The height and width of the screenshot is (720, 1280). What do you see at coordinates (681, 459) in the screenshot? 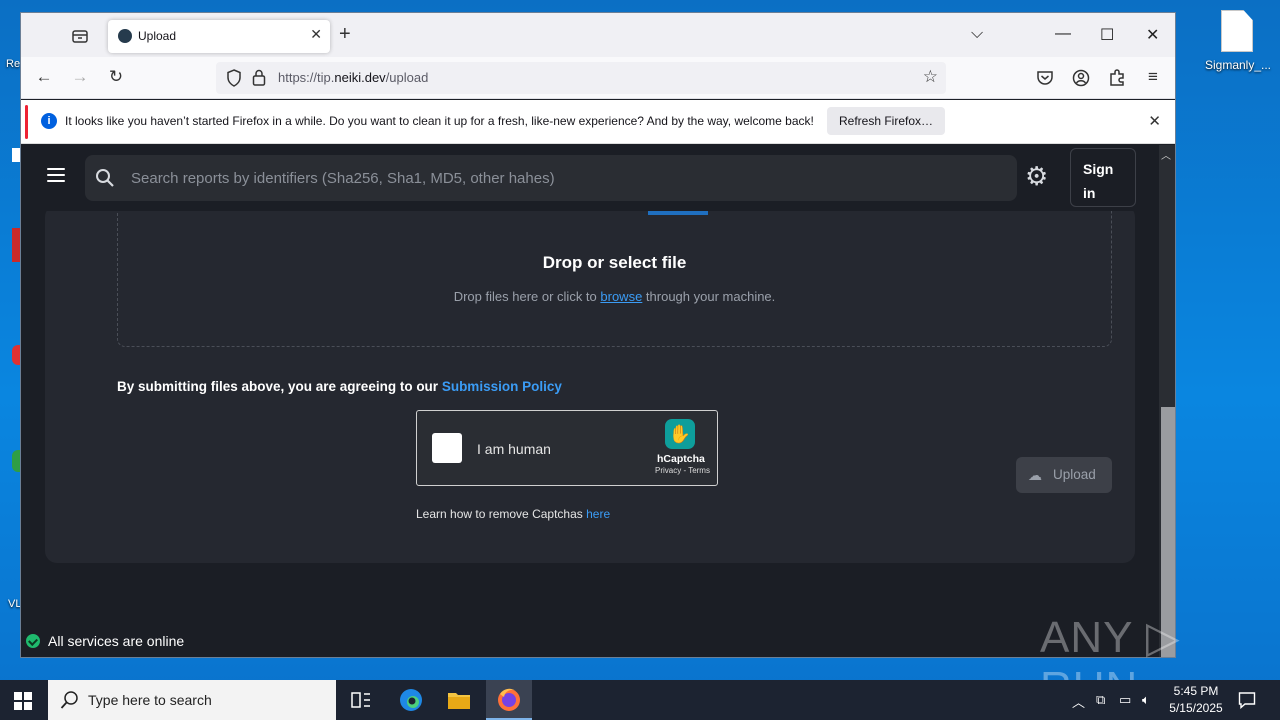
I see `captcha-brand: hCaptcha` at bounding box center [681, 459].